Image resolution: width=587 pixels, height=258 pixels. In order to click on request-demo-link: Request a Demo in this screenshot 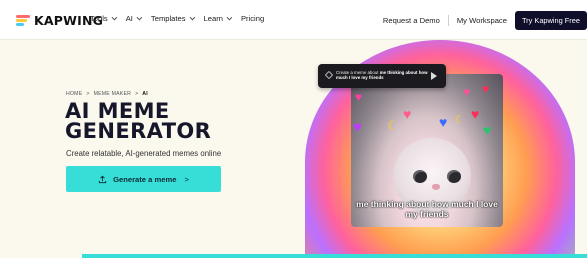, I will do `click(411, 20)`.